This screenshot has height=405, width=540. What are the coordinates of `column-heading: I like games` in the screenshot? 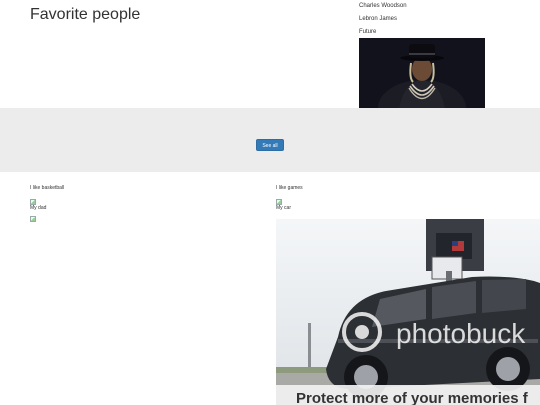 It's located at (289, 188).